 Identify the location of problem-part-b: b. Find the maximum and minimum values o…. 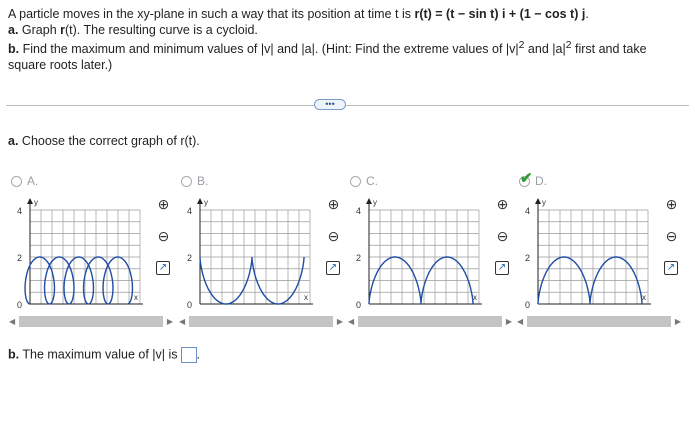
(327, 56).